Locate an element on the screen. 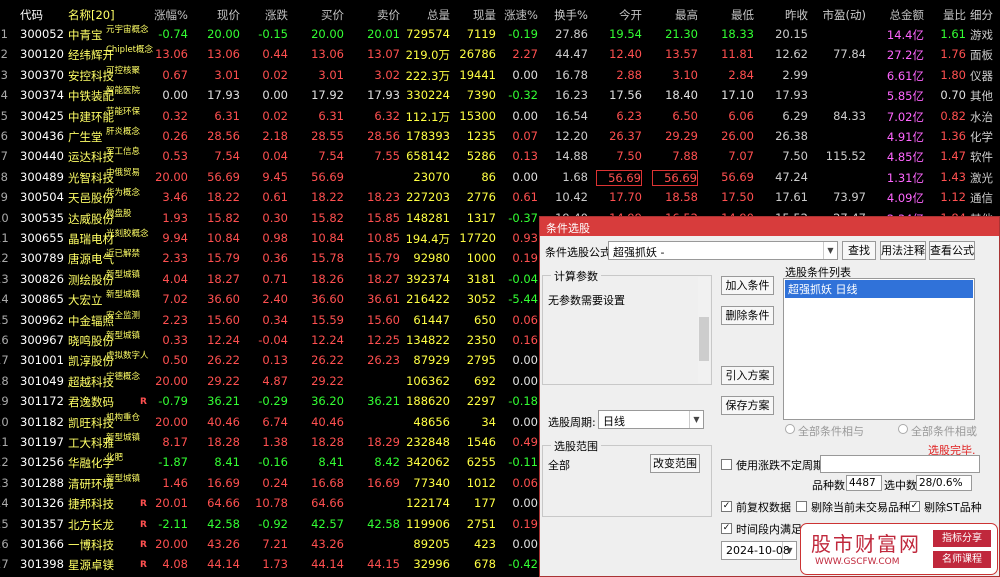  formula-select: 超强抓妖 - ▼ is located at coordinates (723, 250).